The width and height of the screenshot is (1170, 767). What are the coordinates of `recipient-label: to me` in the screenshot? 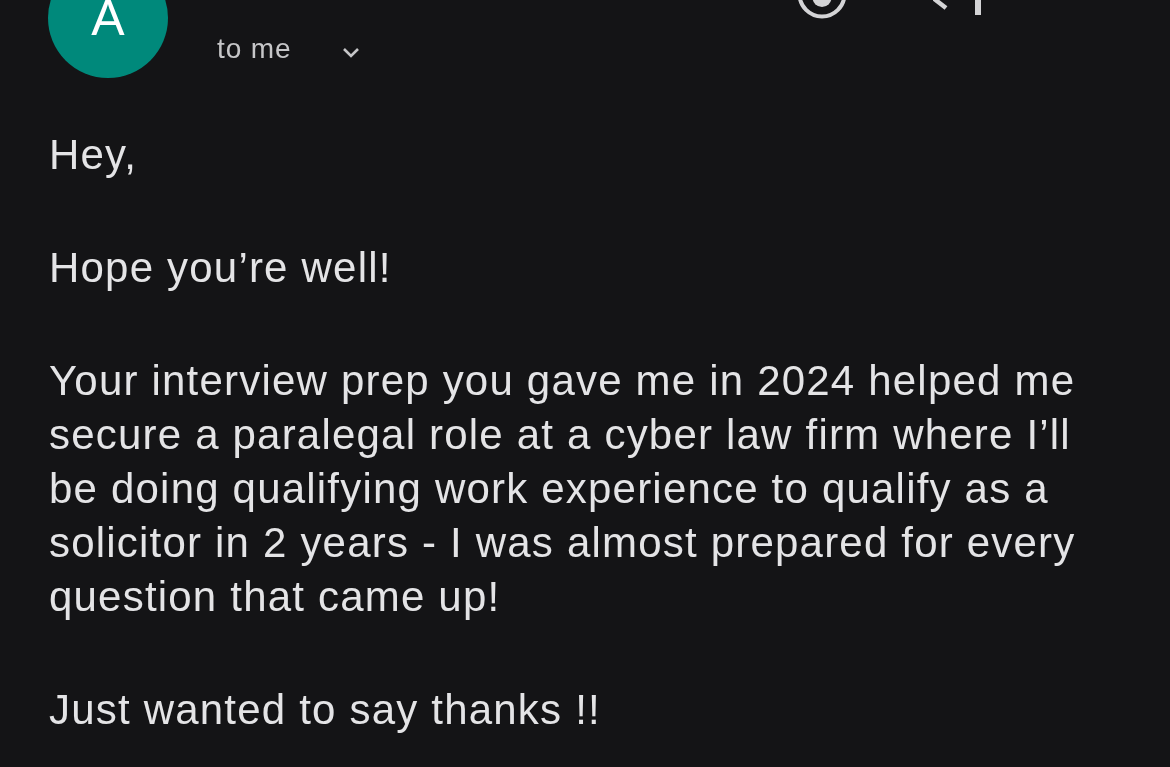 It's located at (254, 49).